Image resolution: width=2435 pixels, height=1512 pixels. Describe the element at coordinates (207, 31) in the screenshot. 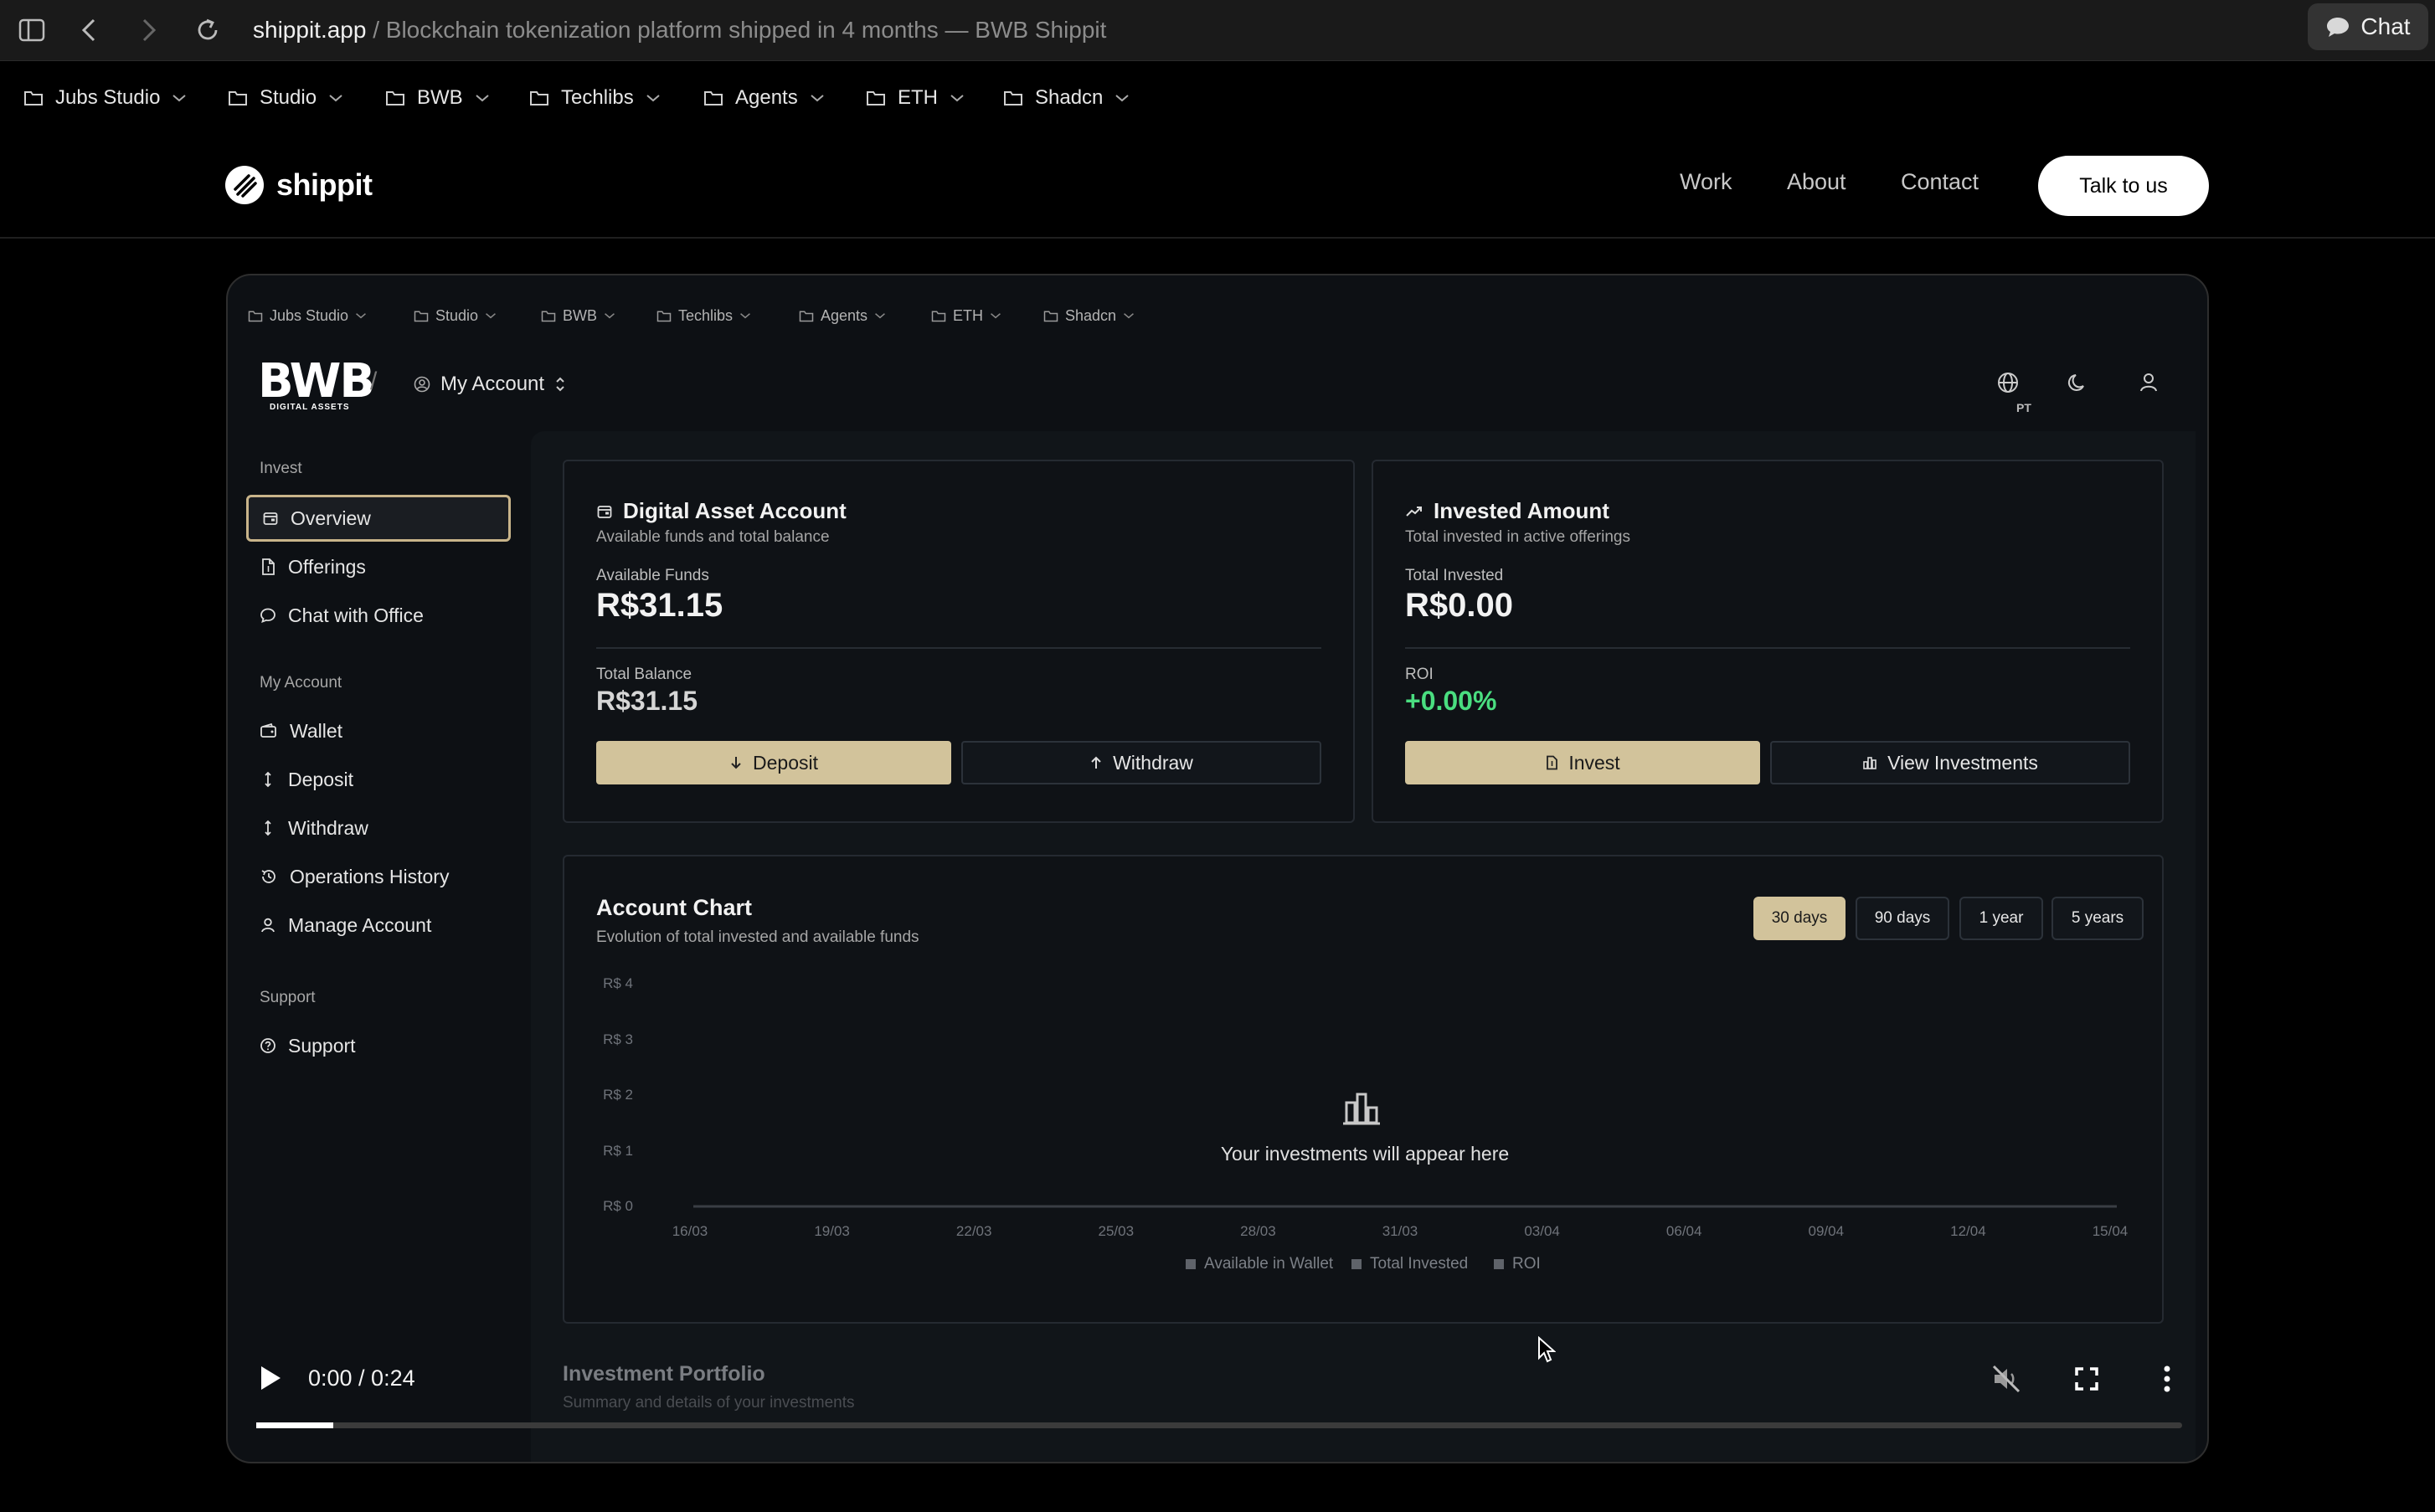

I see `reload-icon` at that location.